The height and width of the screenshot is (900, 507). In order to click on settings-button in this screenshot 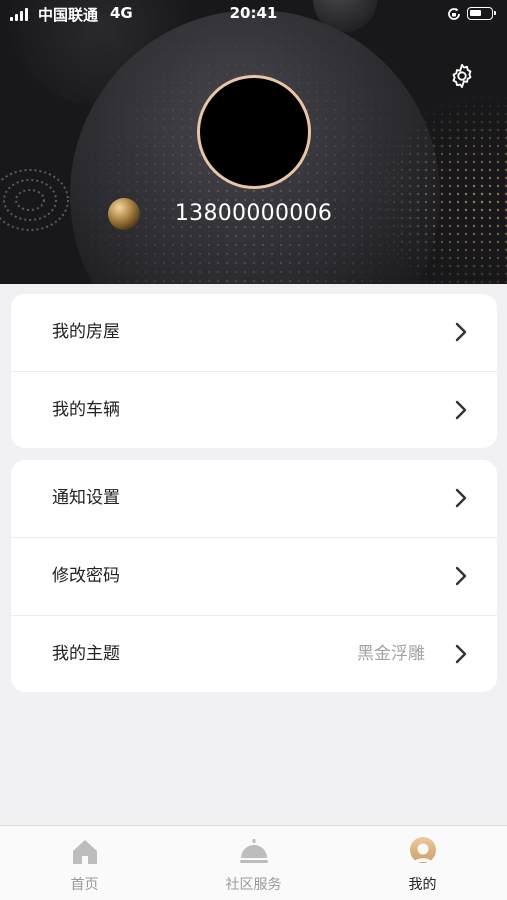, I will do `click(462, 76)`.